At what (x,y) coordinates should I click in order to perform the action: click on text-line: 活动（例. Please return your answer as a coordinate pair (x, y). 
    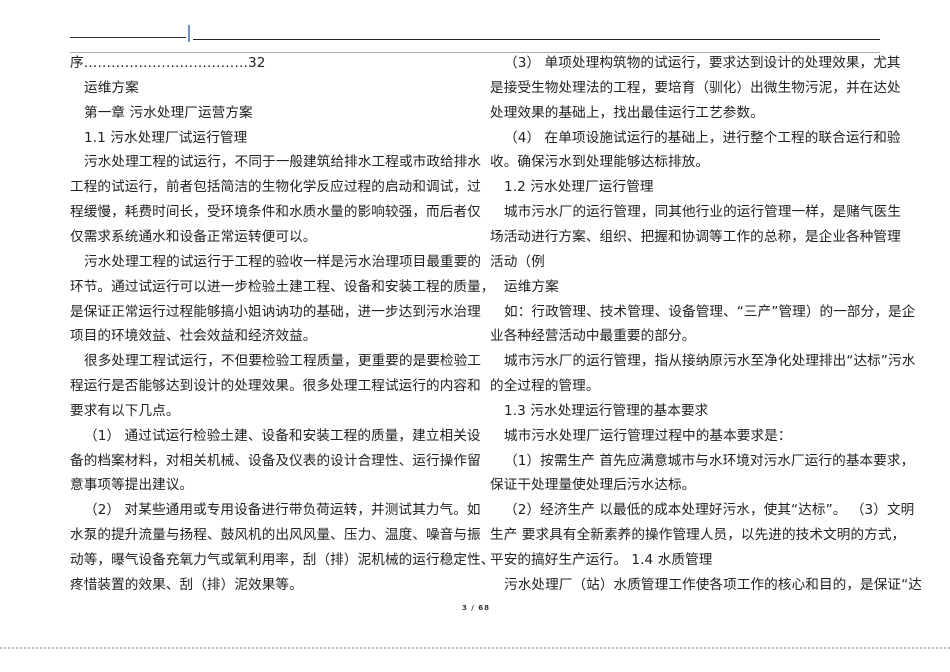
    Looking at the image, I should click on (517, 261).